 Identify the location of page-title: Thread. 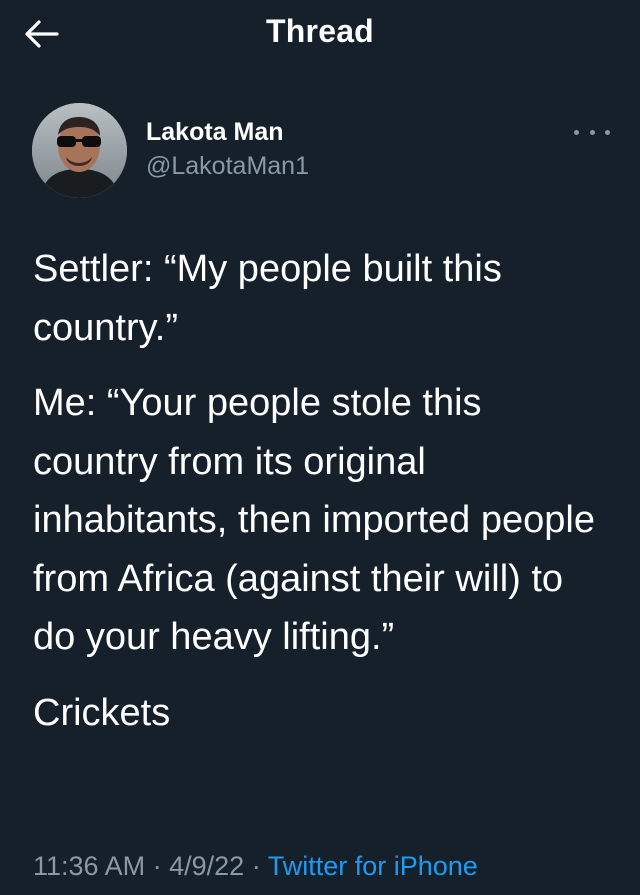
(320, 31).